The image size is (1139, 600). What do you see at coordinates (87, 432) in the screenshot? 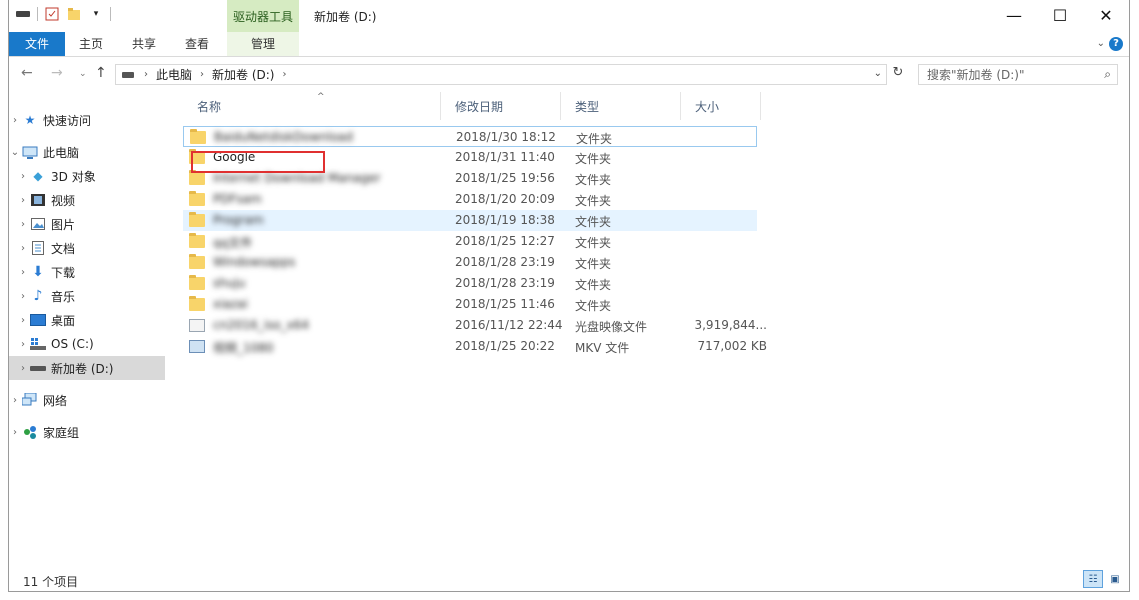
I see `nav-item-homegroup: › 家庭组` at bounding box center [87, 432].